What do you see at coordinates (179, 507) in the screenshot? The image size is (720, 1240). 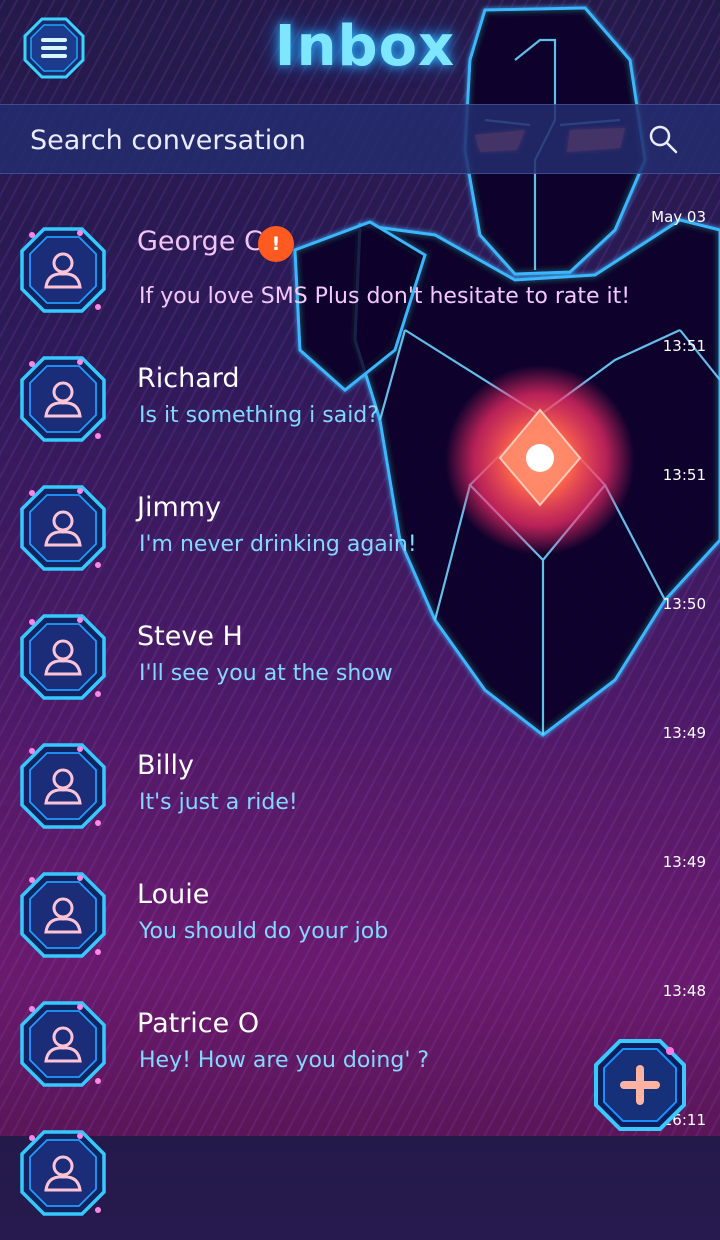 I see `contact-name: Jimmy` at bounding box center [179, 507].